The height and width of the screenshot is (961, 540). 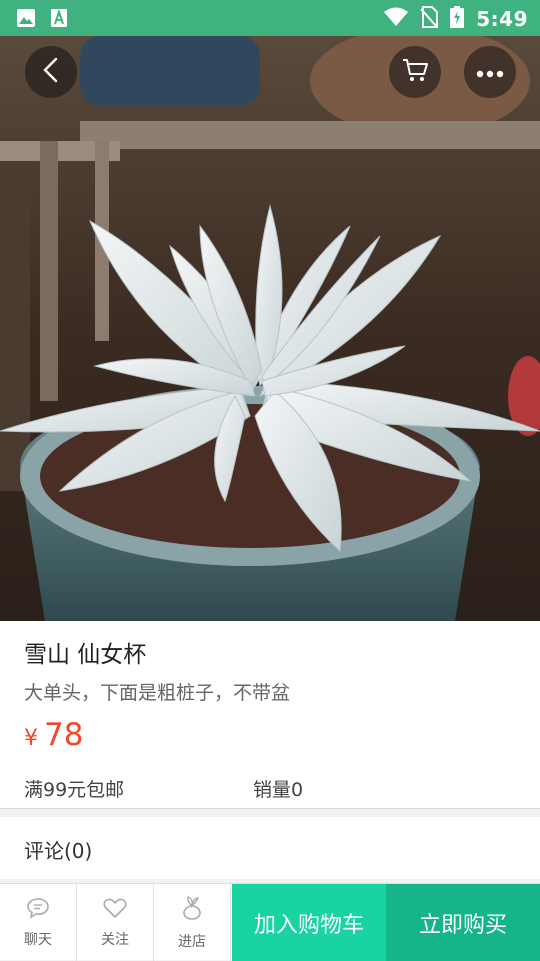 I want to click on chevron-left-icon, so click(x=51, y=72).